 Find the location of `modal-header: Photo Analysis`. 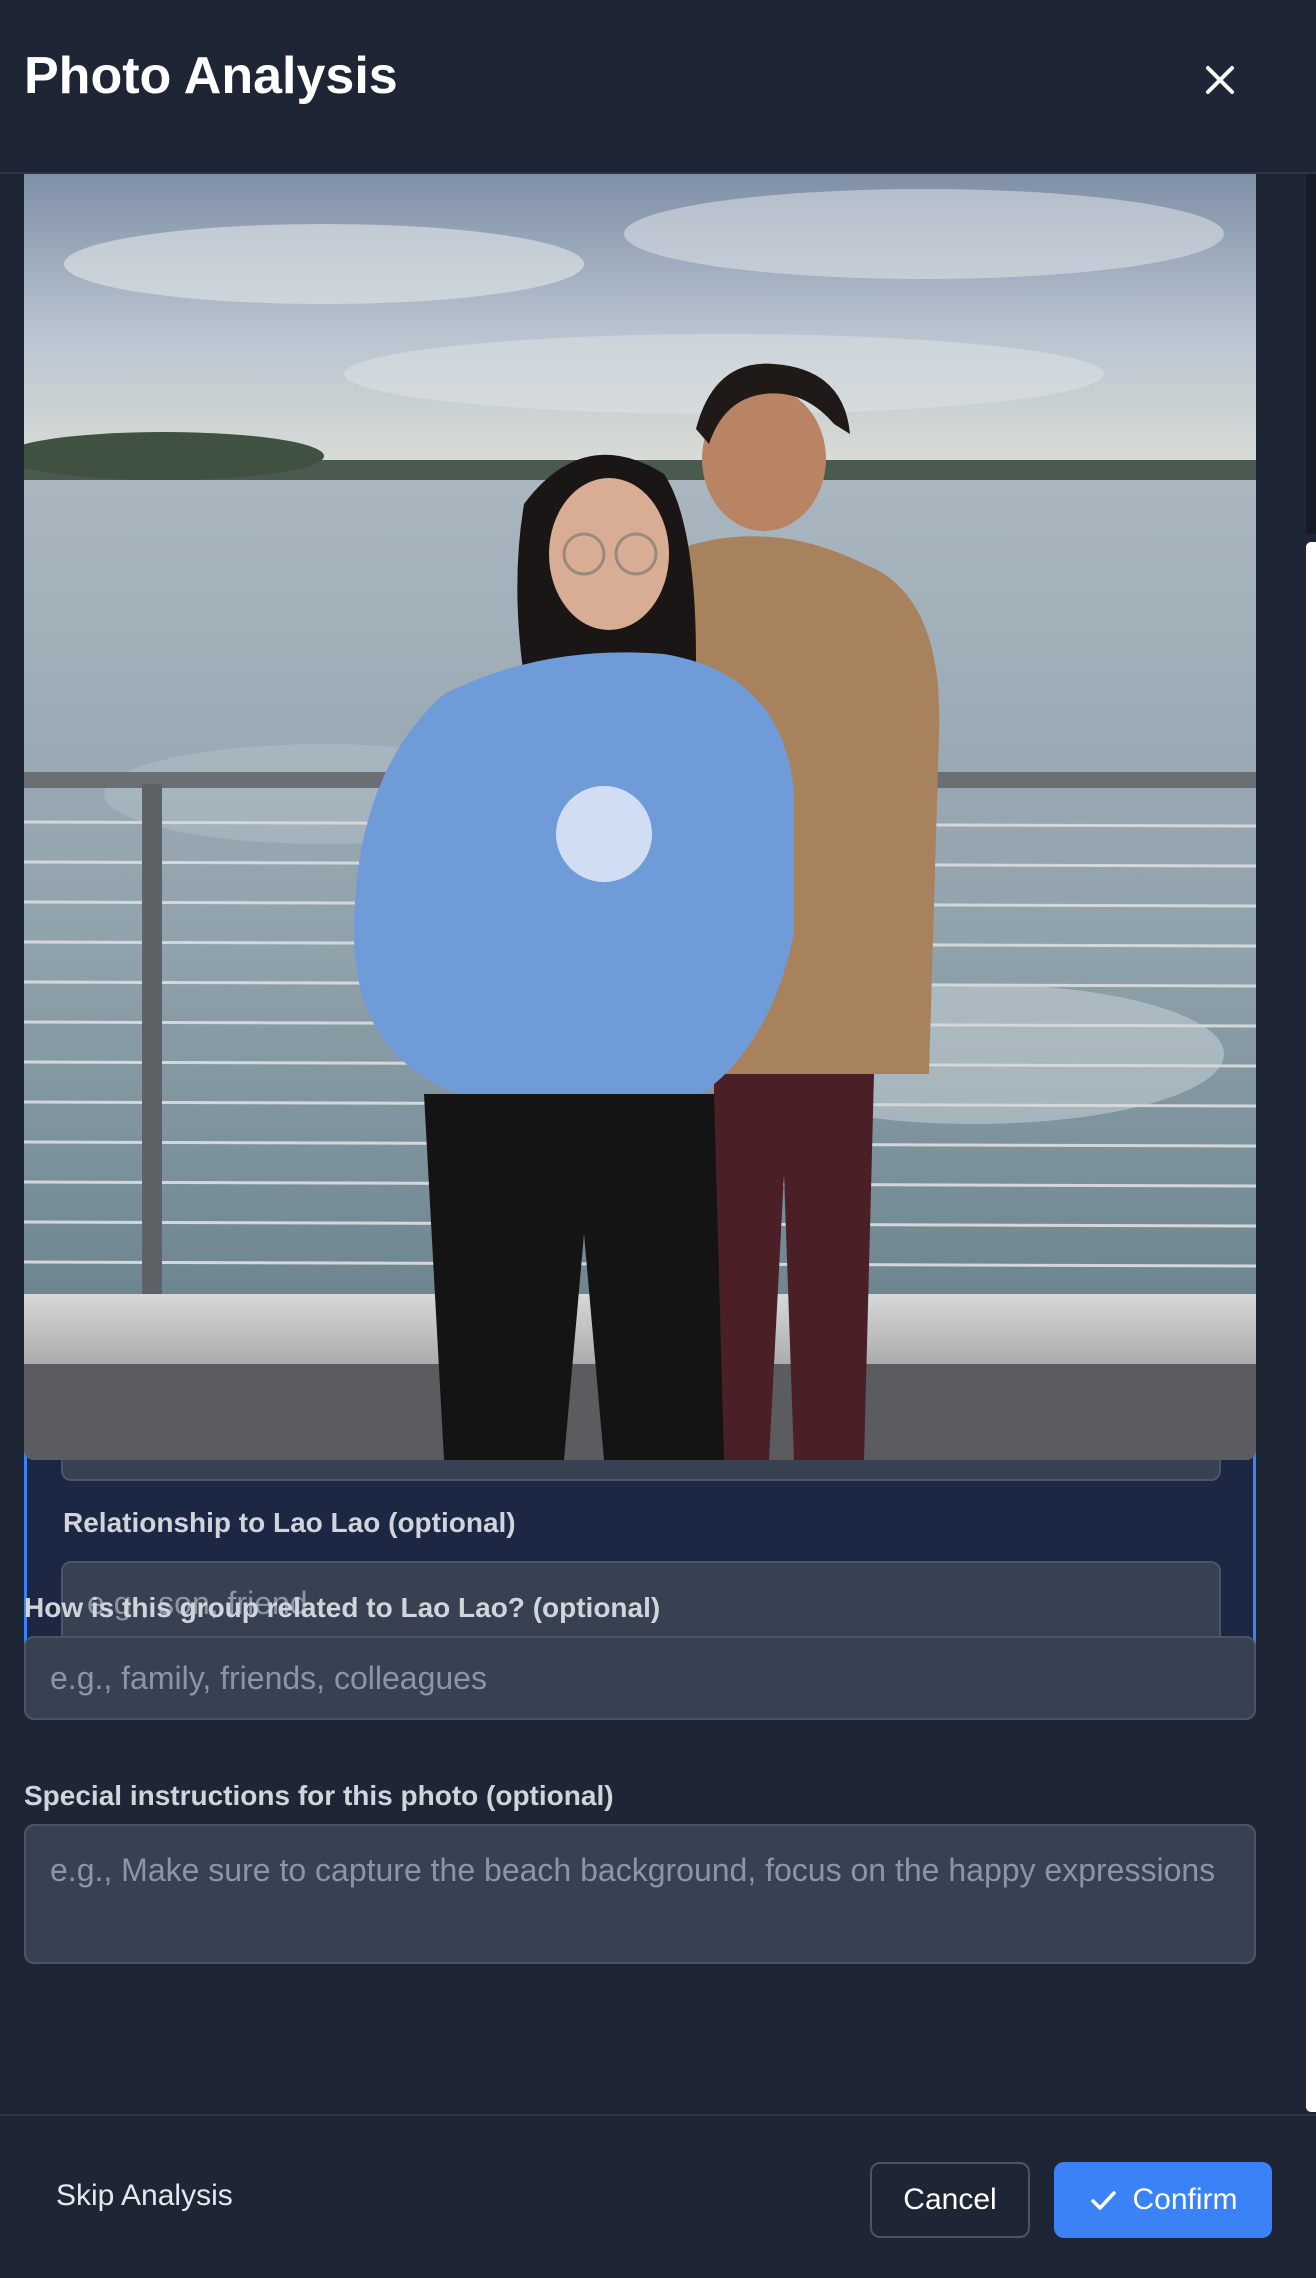

modal-header: Photo Analysis is located at coordinates (658, 87).